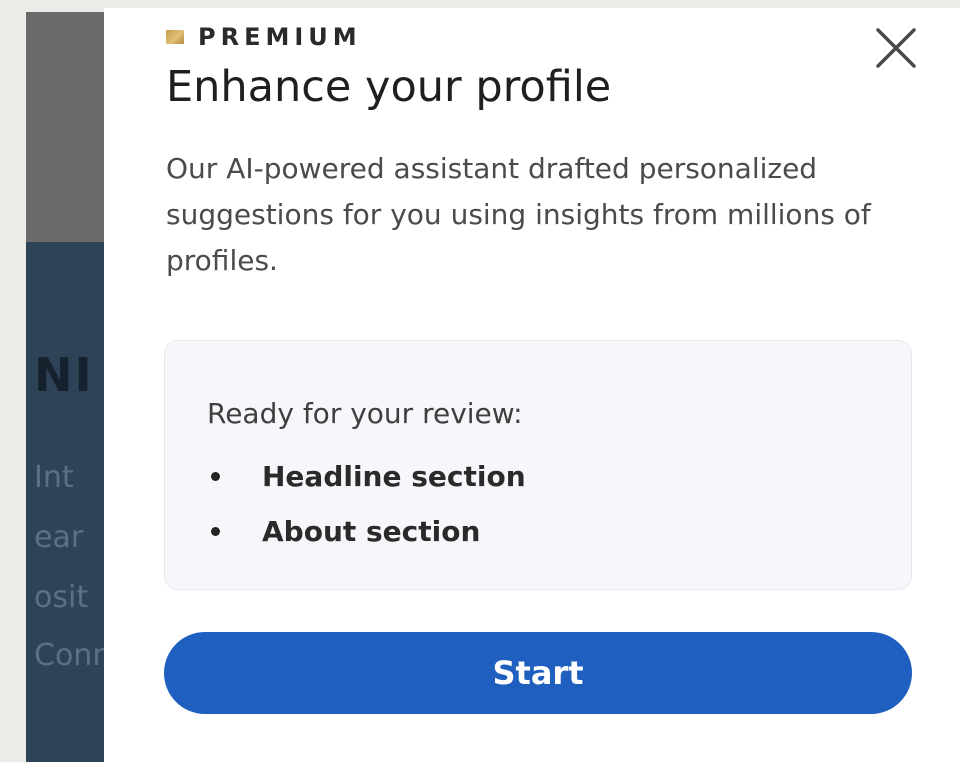 The image size is (960, 762). I want to click on list-item: About section, so click(366, 531).